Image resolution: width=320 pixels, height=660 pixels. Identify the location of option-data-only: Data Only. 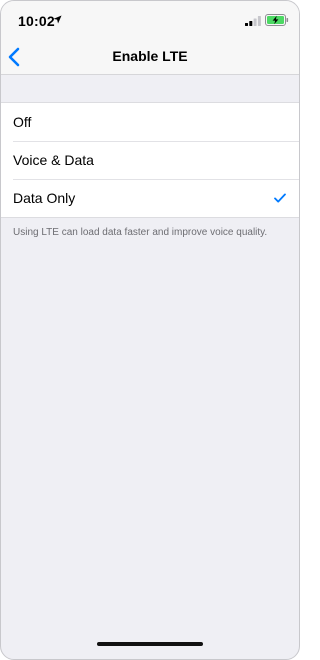
(150, 198).